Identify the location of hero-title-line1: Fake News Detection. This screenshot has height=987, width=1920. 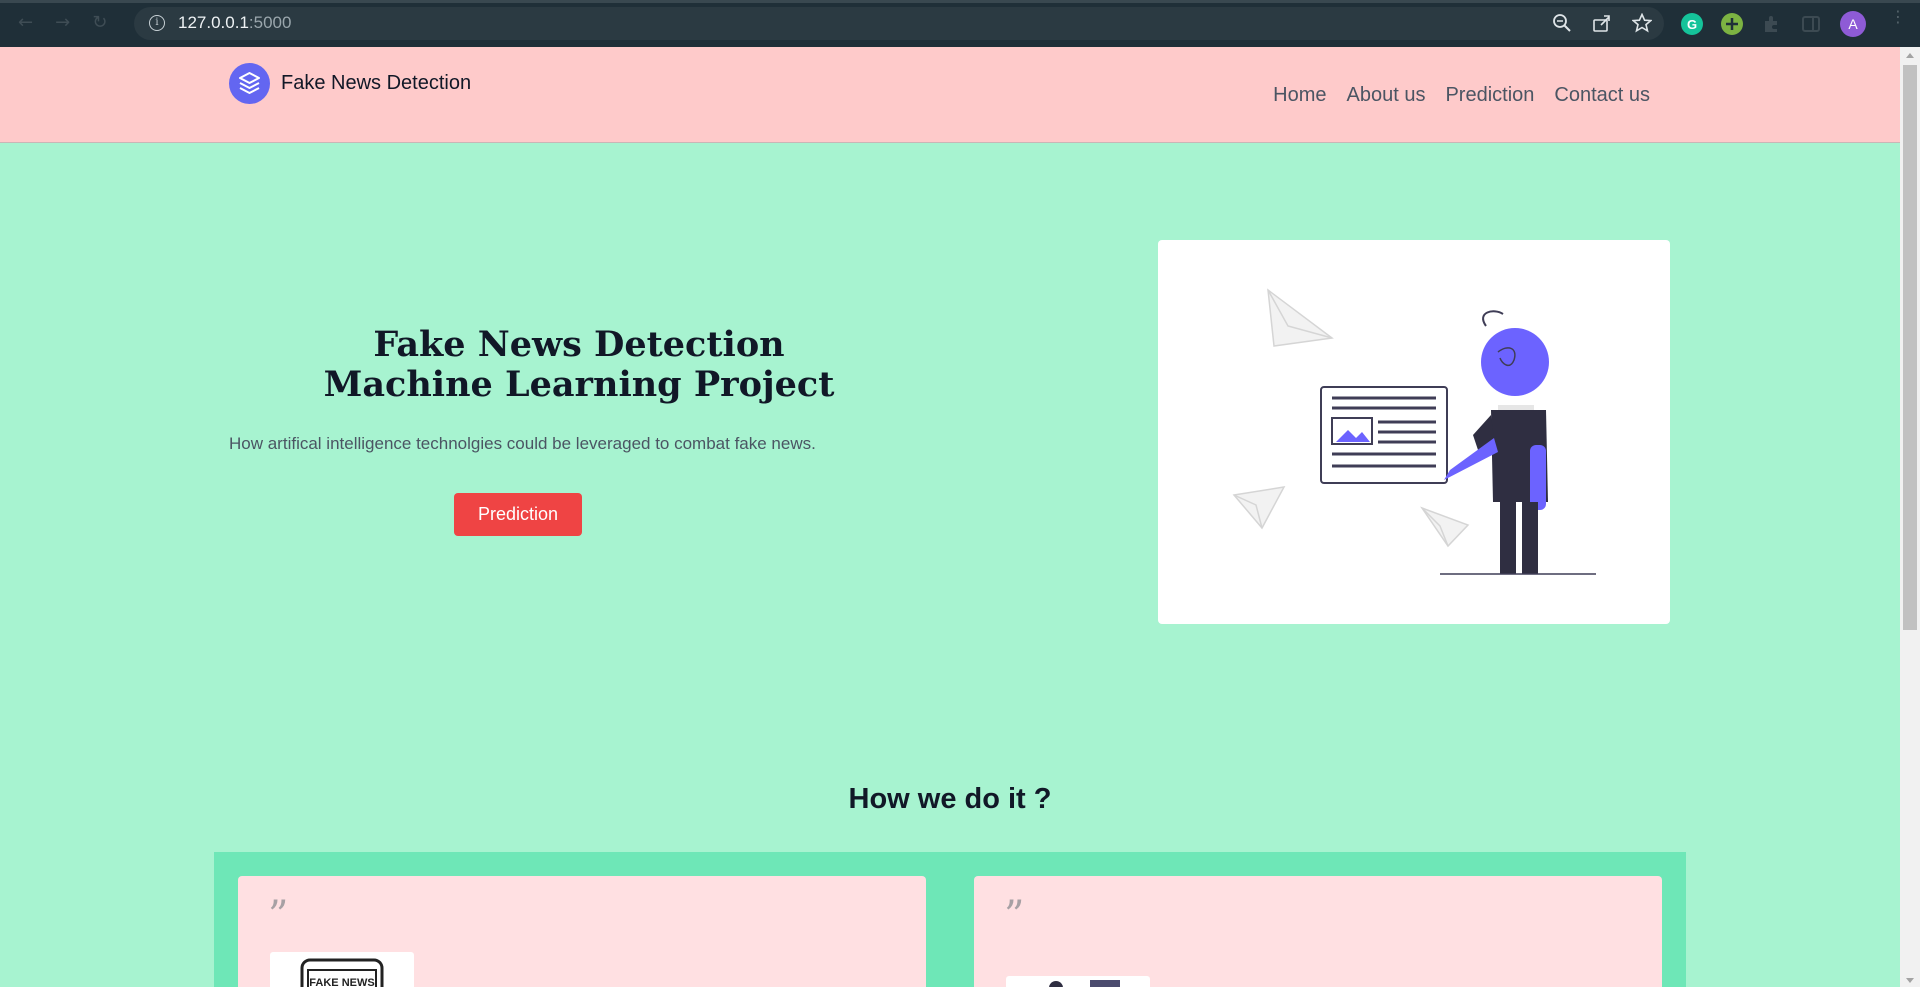
(579, 344).